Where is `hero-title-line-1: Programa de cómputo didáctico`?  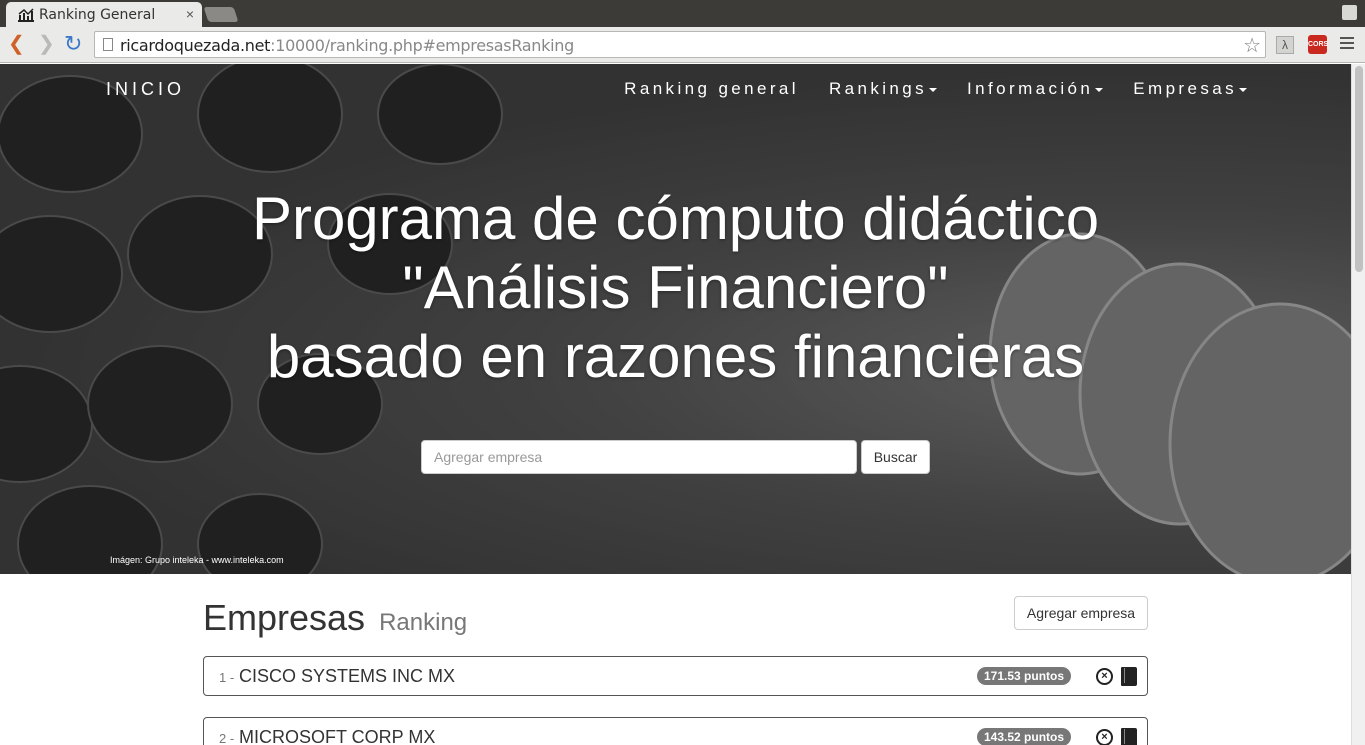 hero-title-line-1: Programa de cómputo didáctico is located at coordinates (675, 218).